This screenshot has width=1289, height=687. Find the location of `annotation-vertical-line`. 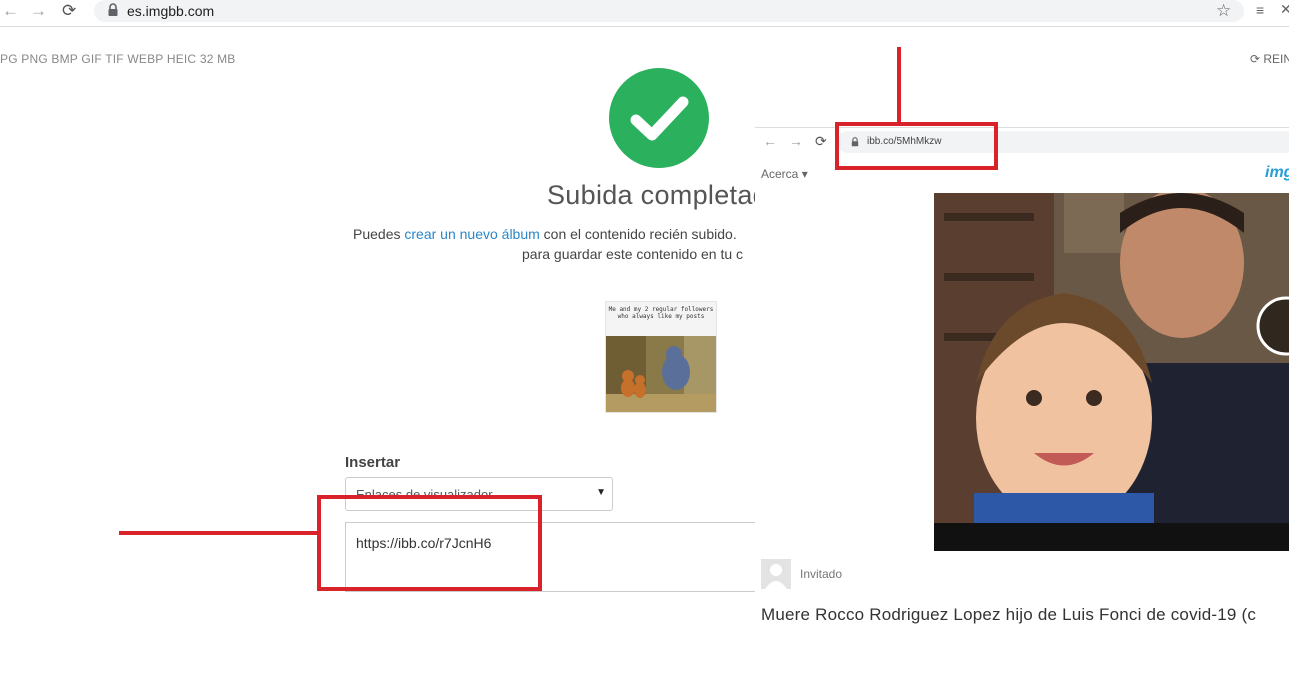

annotation-vertical-line is located at coordinates (899, 85).